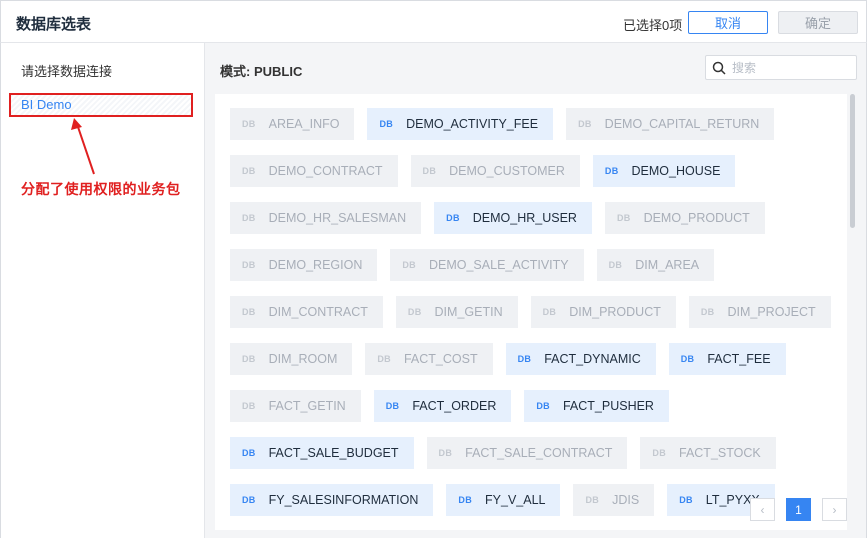  What do you see at coordinates (739, 359) in the screenshot?
I see `table-name: FACT_FEE` at bounding box center [739, 359].